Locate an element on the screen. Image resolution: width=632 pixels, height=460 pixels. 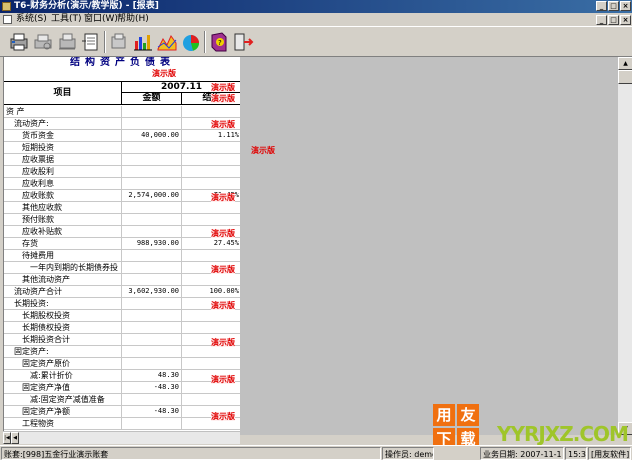
table-row: 流动资产合计 3,602,930.00 100.00% is located at coordinates (122, 292).